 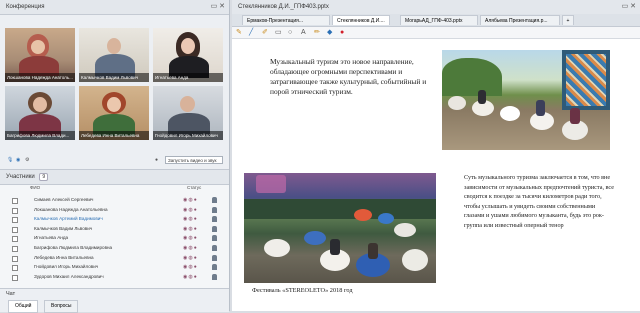 What do you see at coordinates (526, 100) in the screenshot?
I see `festival-photo-top` at bounding box center [526, 100].